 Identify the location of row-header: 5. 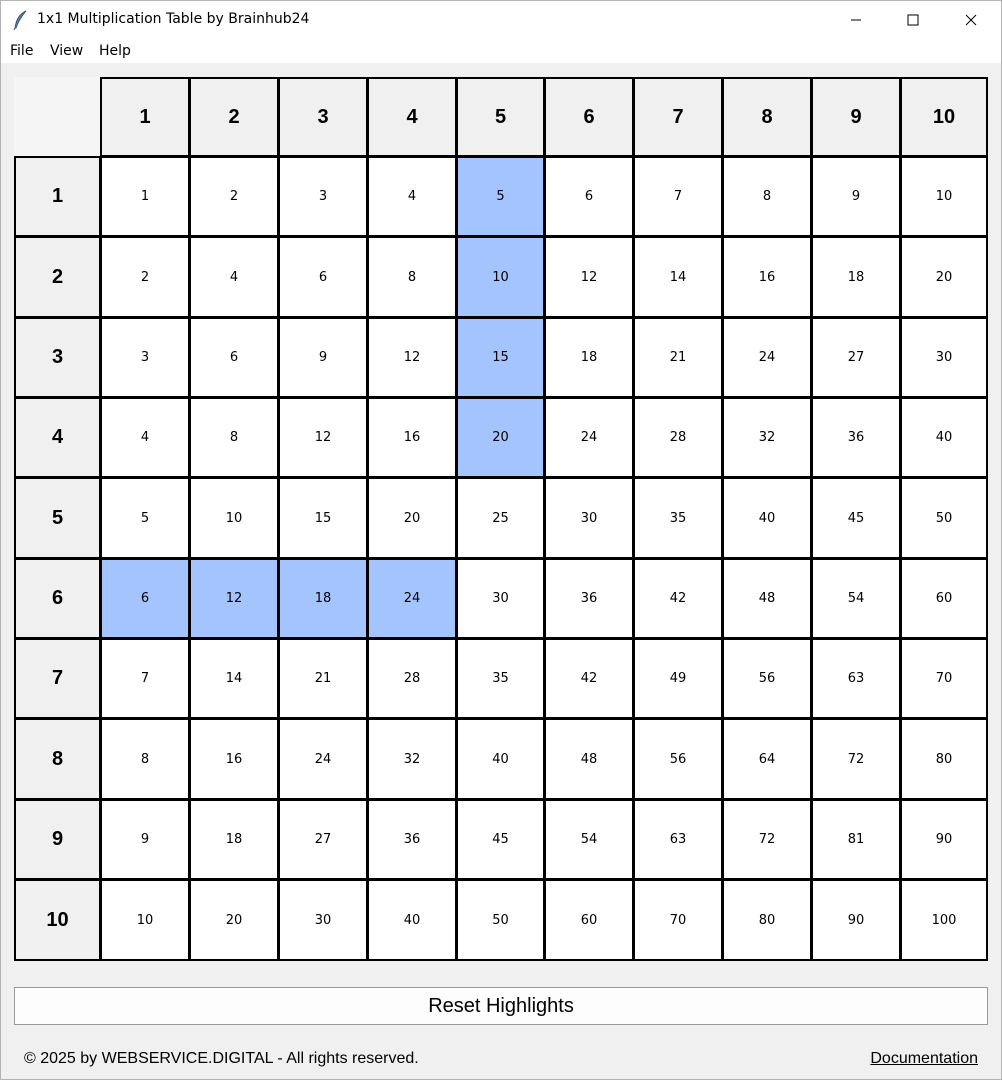
(57, 518).